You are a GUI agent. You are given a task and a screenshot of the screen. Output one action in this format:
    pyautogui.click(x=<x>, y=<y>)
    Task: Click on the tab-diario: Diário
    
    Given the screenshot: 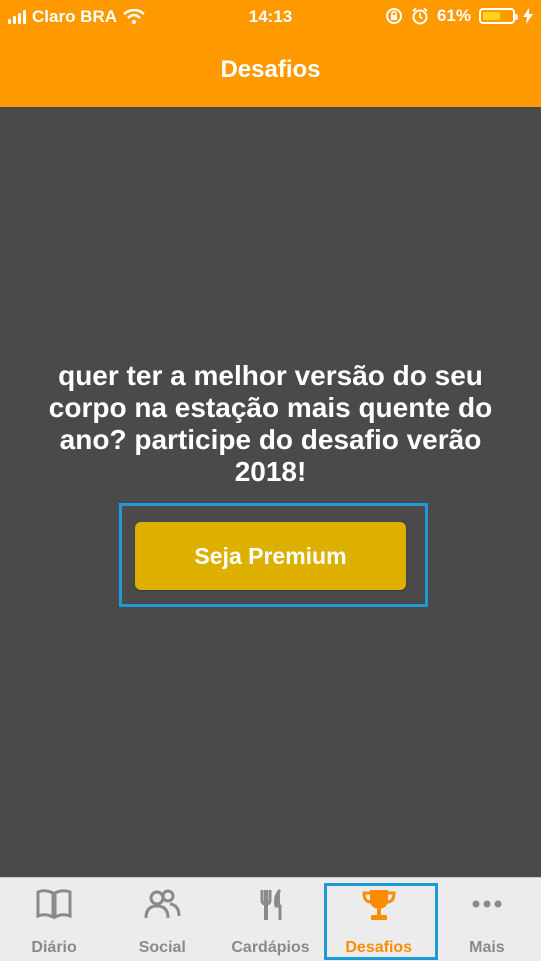 What is the action you would take?
    pyautogui.click(x=54, y=919)
    